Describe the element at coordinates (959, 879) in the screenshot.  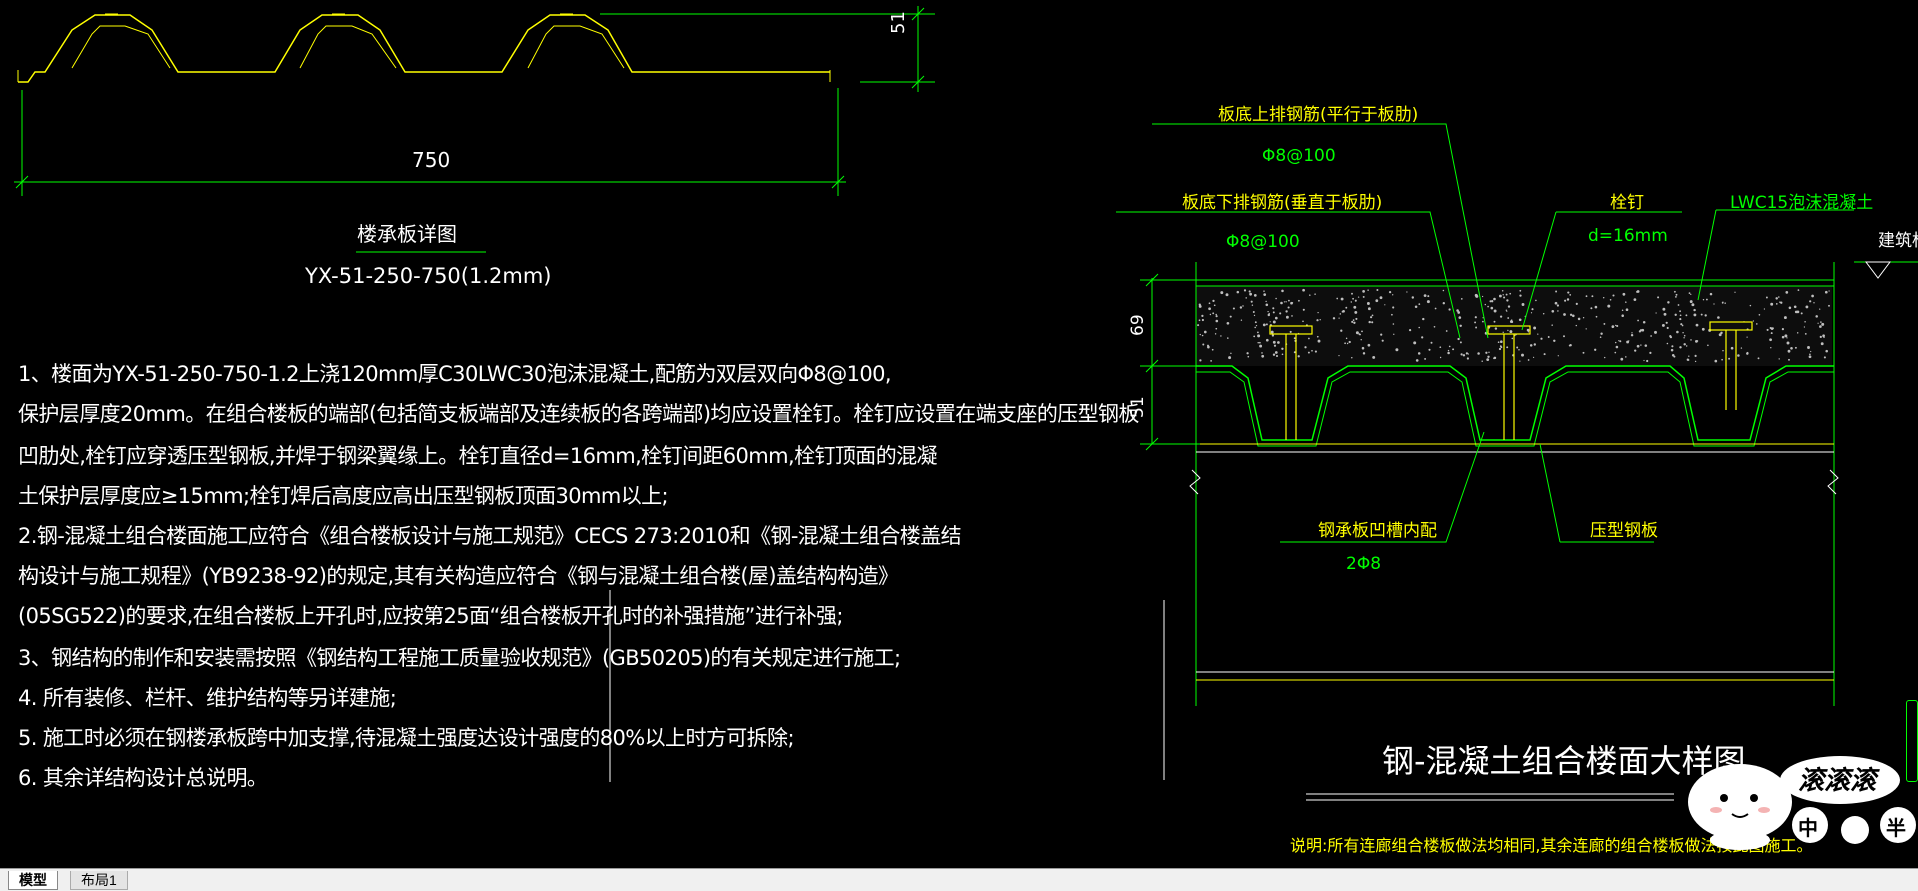
I see `layout-tab-bar: 模型 布局1` at that location.